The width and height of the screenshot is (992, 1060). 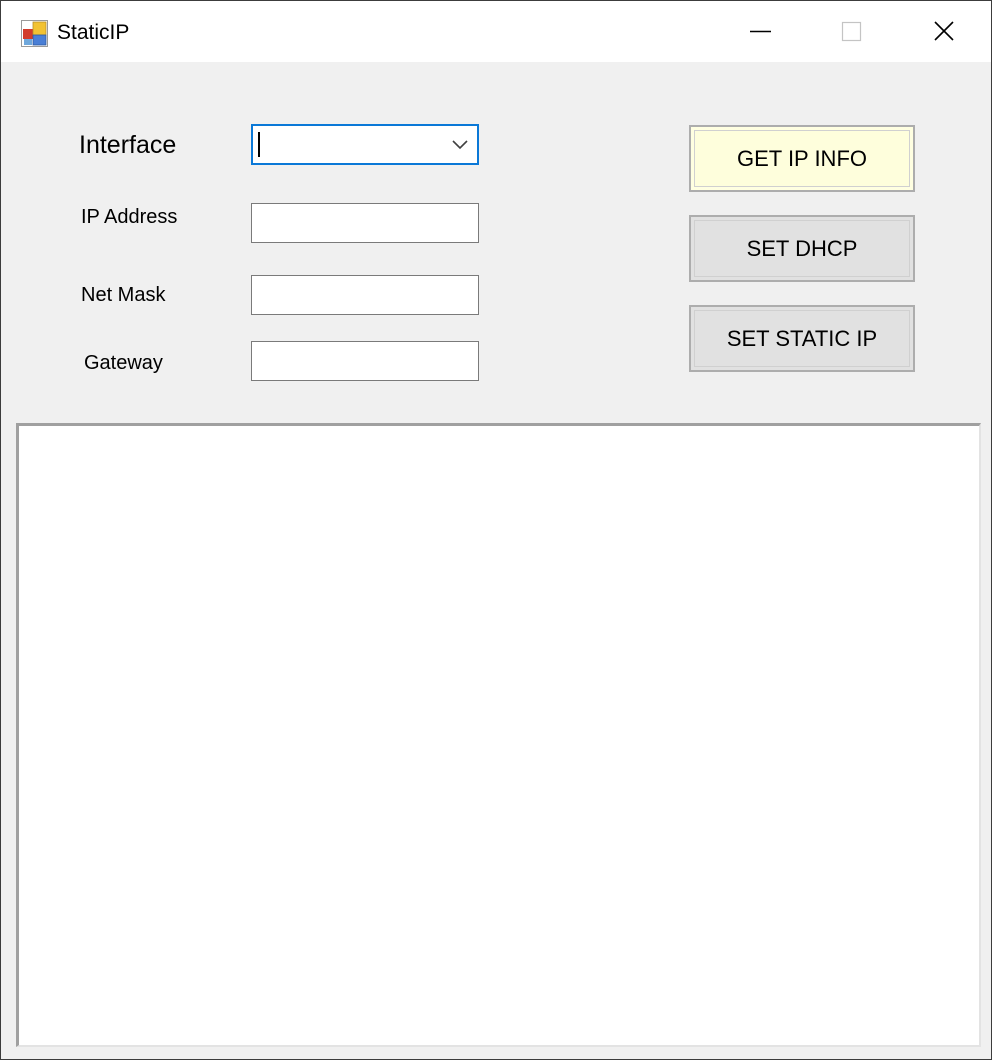 I want to click on net-mask-field, so click(x=365, y=295).